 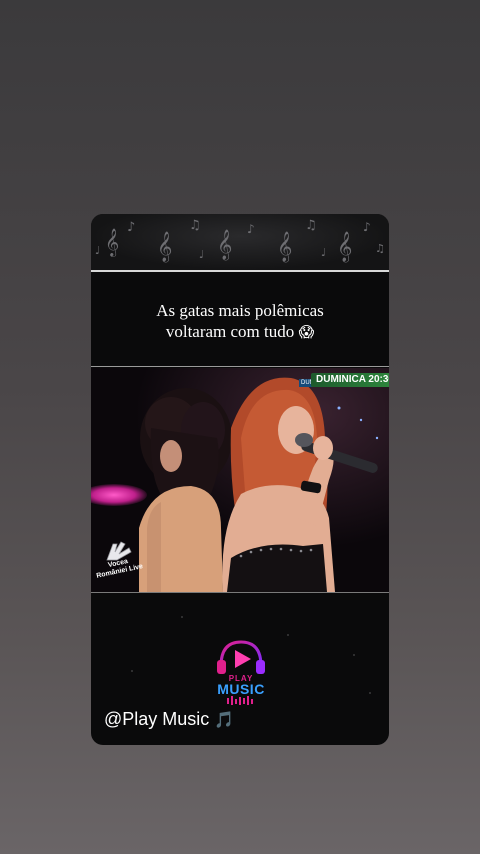 What do you see at coordinates (224, 719) in the screenshot?
I see `music-note-emoji: 🎵` at bounding box center [224, 719].